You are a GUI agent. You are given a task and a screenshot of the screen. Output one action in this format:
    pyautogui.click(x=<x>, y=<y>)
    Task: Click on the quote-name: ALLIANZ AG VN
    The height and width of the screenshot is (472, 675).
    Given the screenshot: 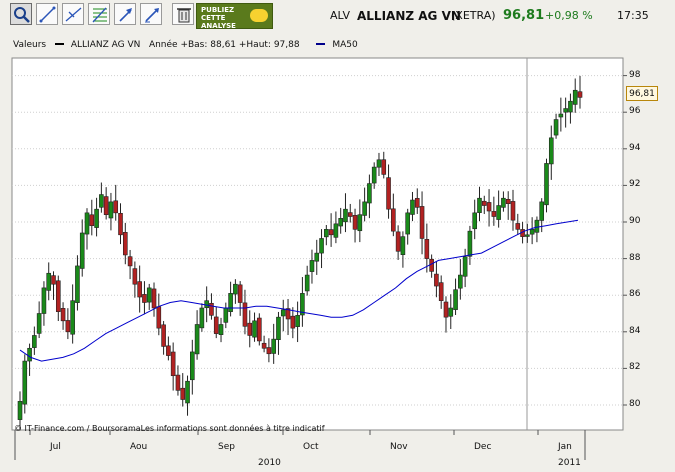 What is the action you would take?
    pyautogui.click(x=409, y=16)
    